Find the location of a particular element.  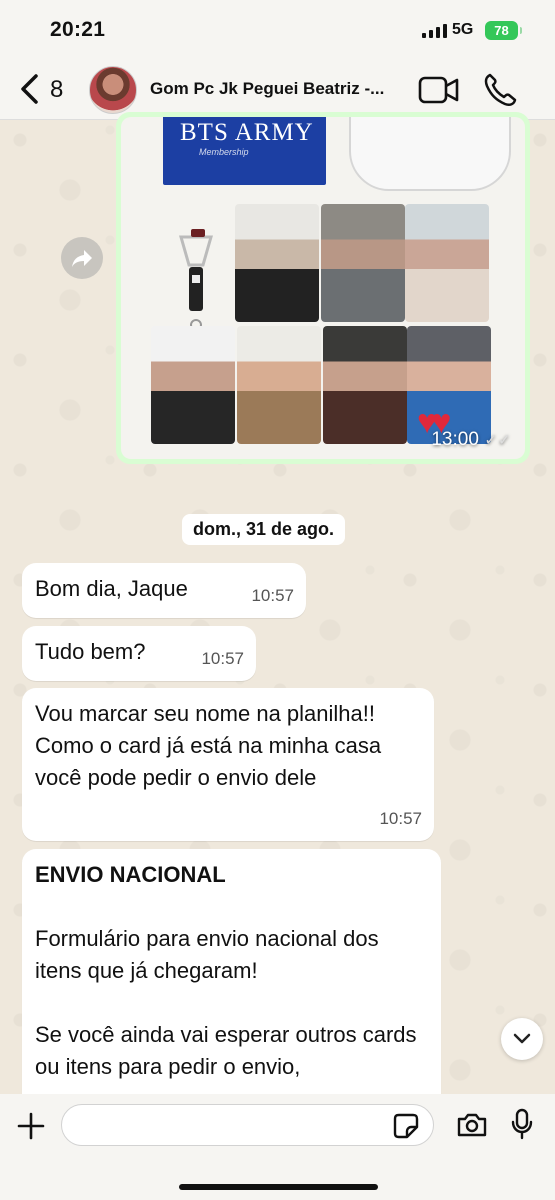

video-call-icon is located at coordinates (439, 90).